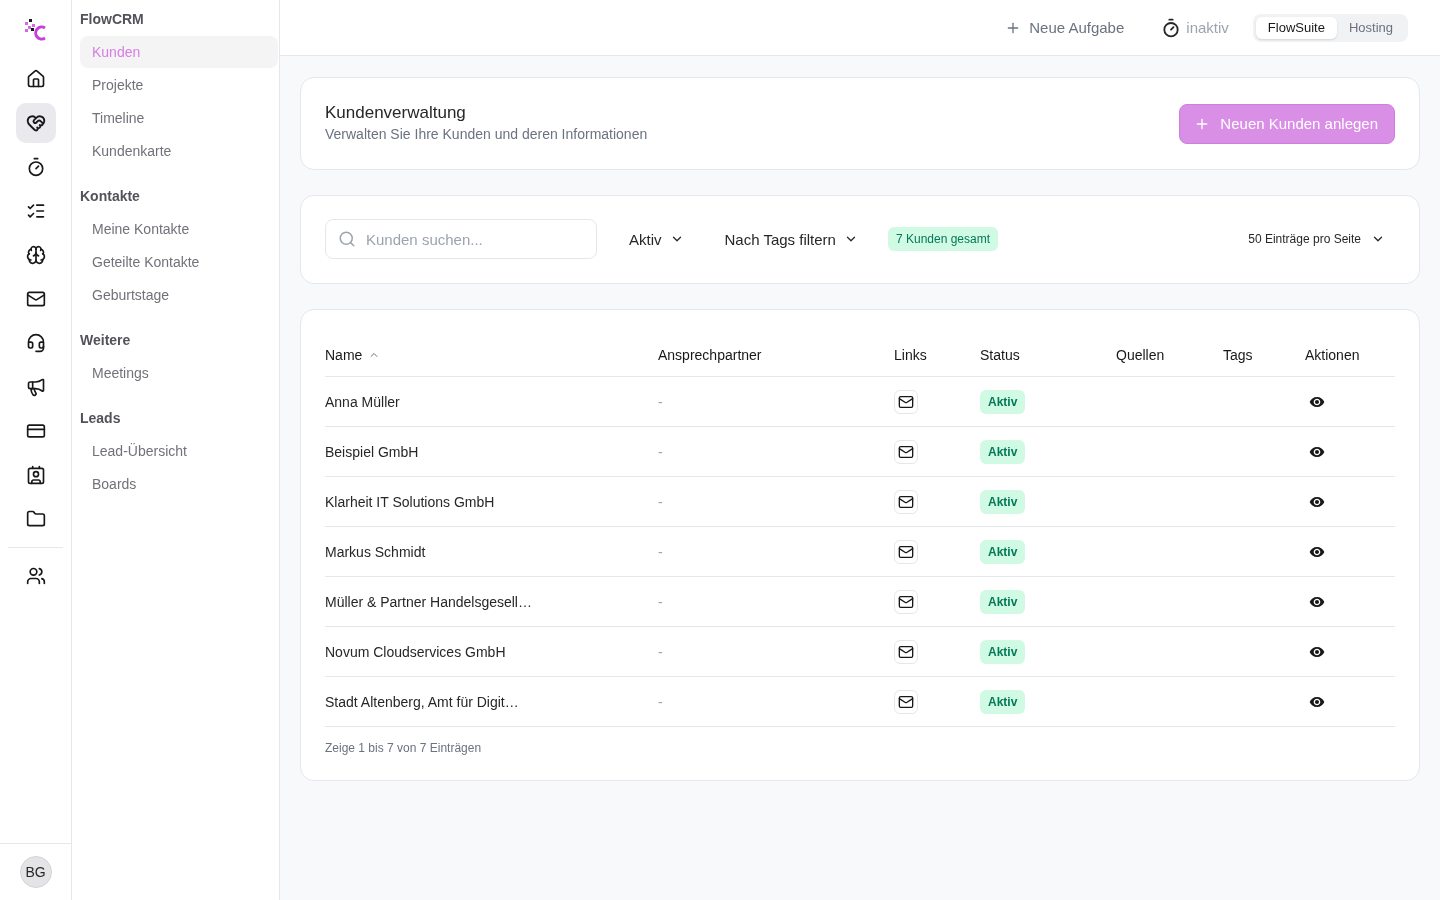 The height and width of the screenshot is (900, 1440). I want to click on new-task-button: Neue Aufgabe, so click(1065, 27).